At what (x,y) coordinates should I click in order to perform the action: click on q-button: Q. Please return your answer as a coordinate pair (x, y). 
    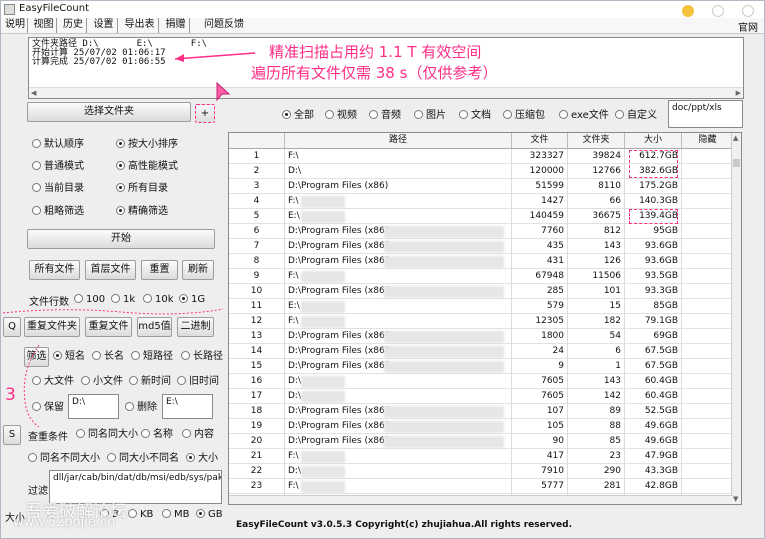
    Looking at the image, I should click on (12, 327).